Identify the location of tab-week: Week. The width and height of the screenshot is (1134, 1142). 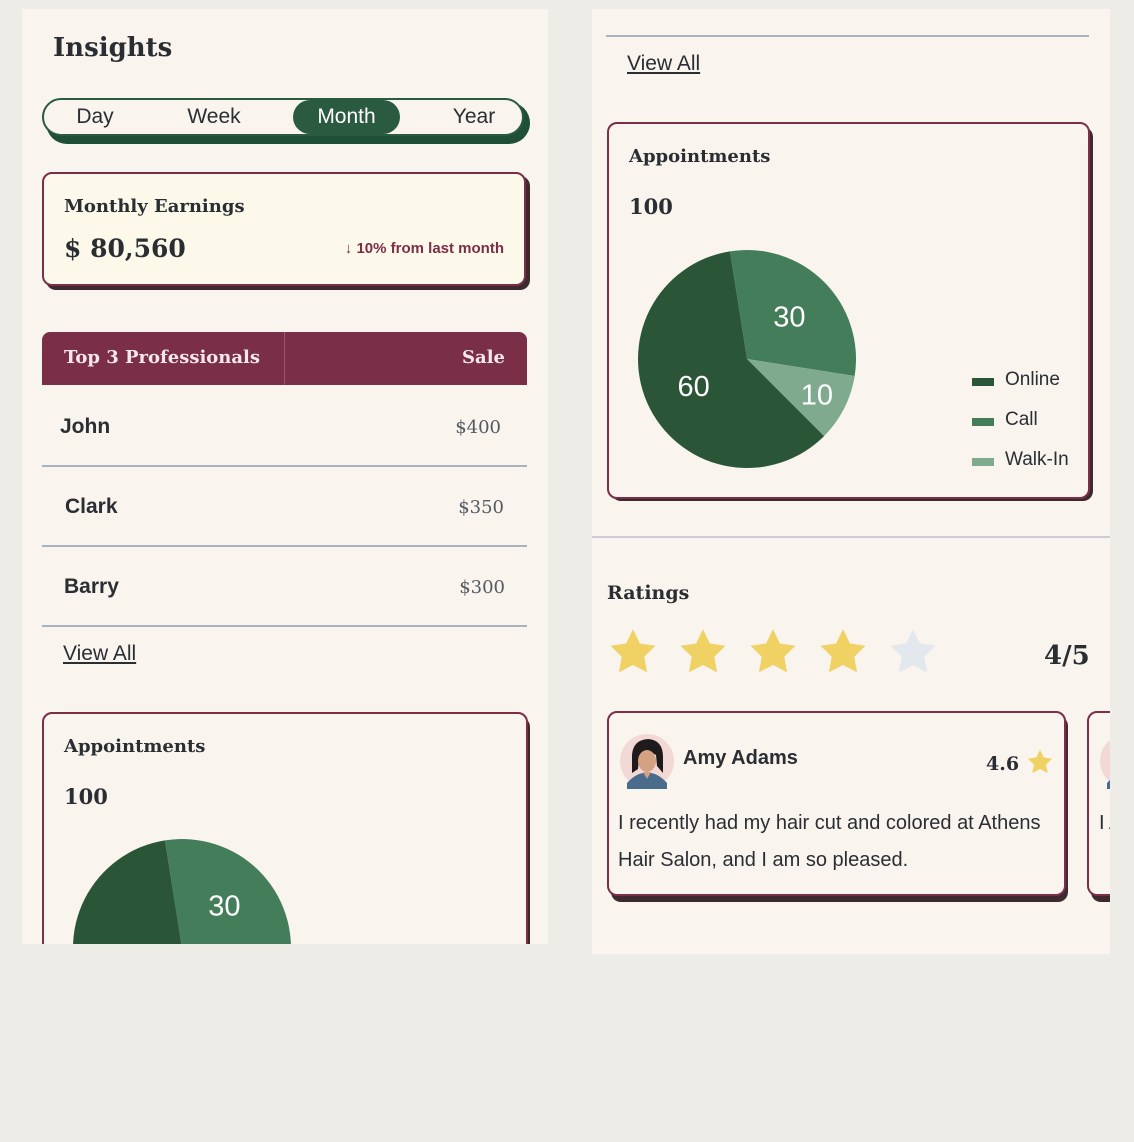
(214, 117).